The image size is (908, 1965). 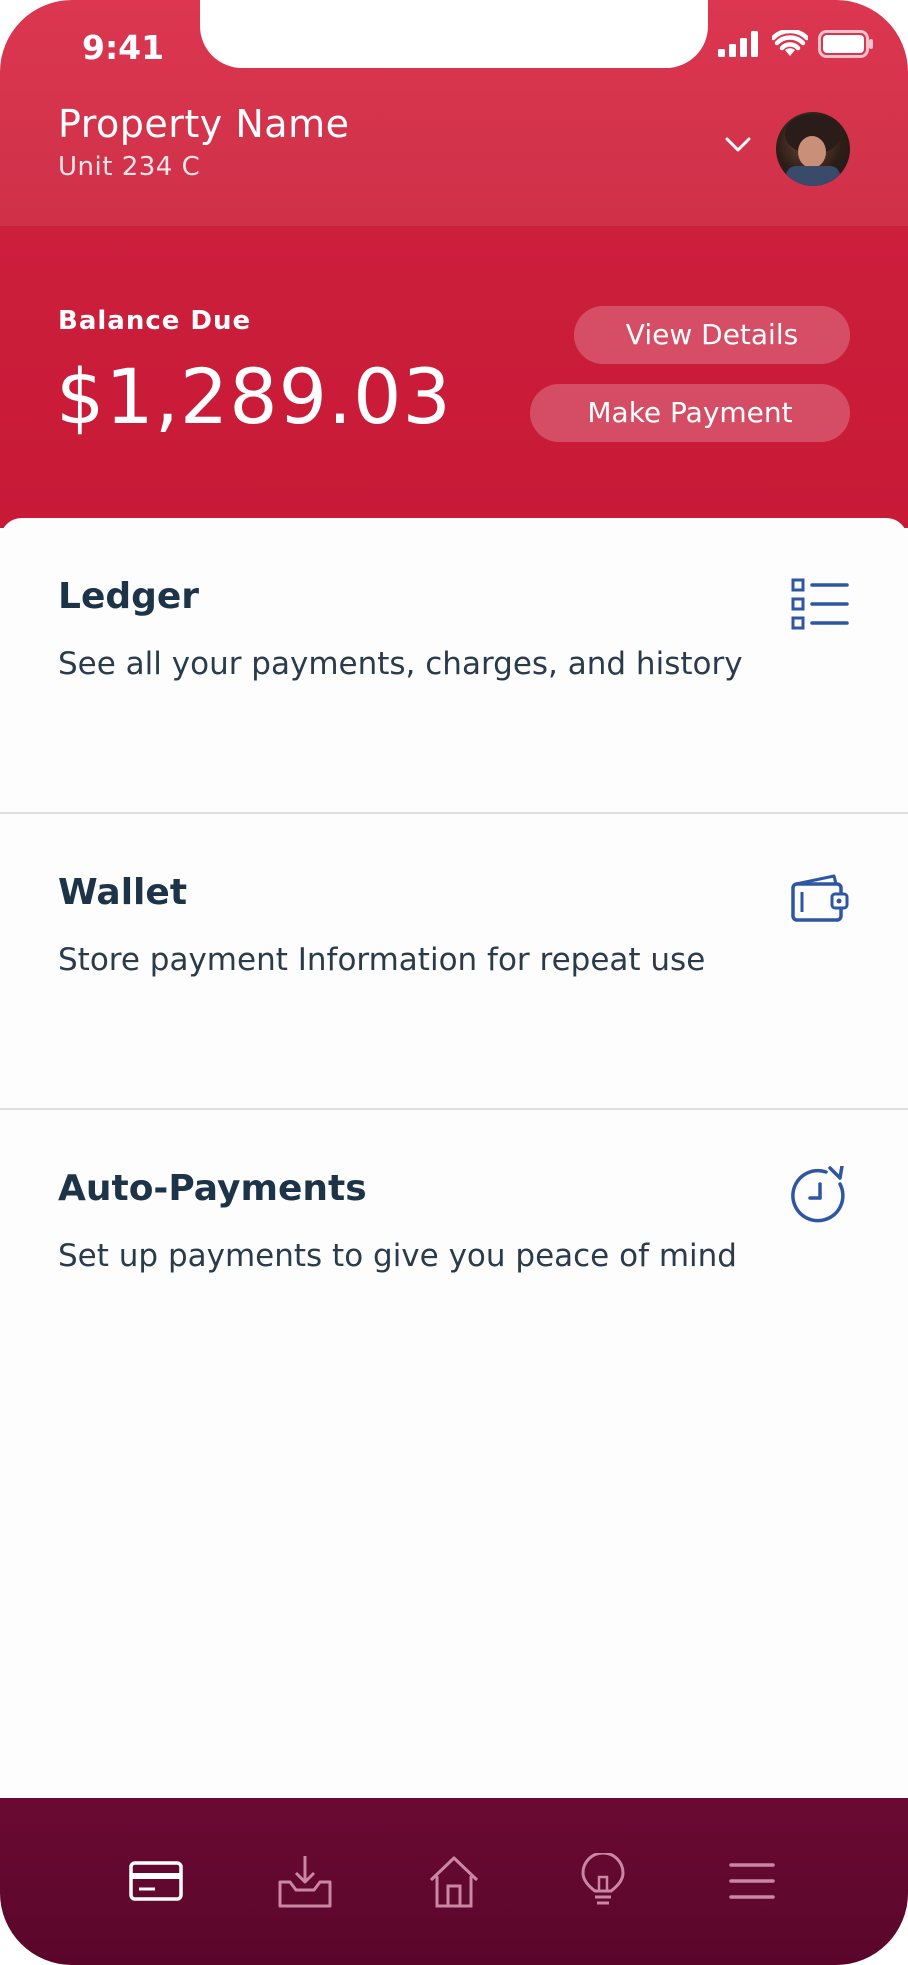 I want to click on nav-inbox, so click(x=305, y=1881).